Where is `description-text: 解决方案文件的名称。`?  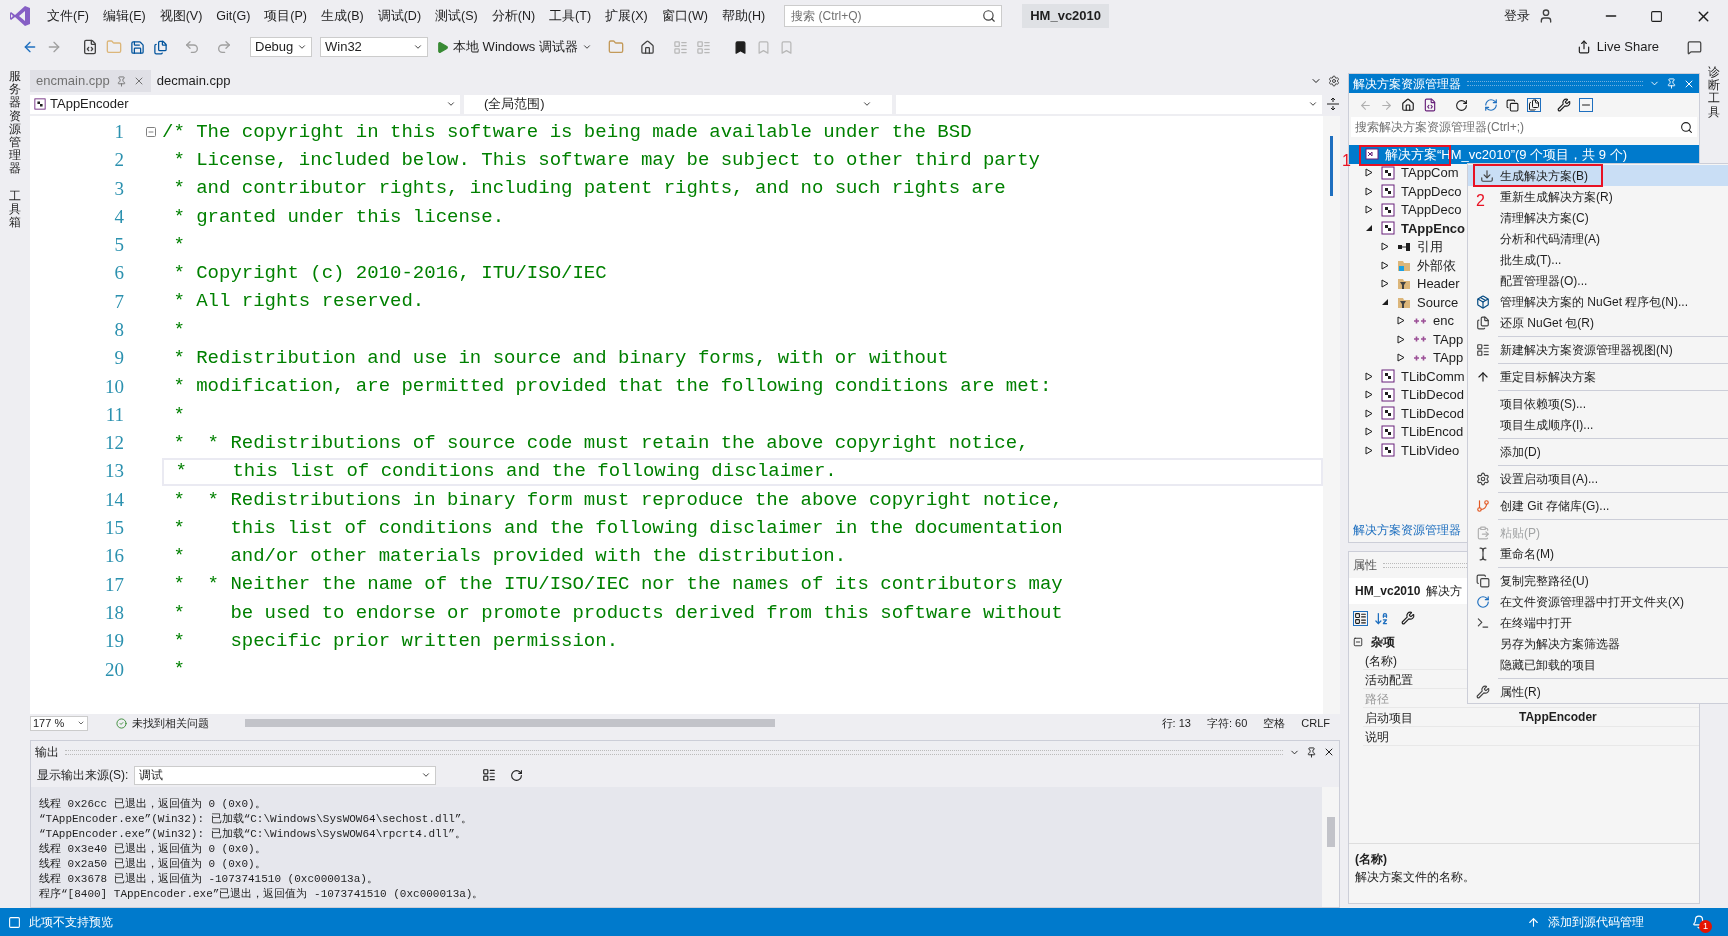 description-text: 解决方案文件的名称。 is located at coordinates (1415, 877).